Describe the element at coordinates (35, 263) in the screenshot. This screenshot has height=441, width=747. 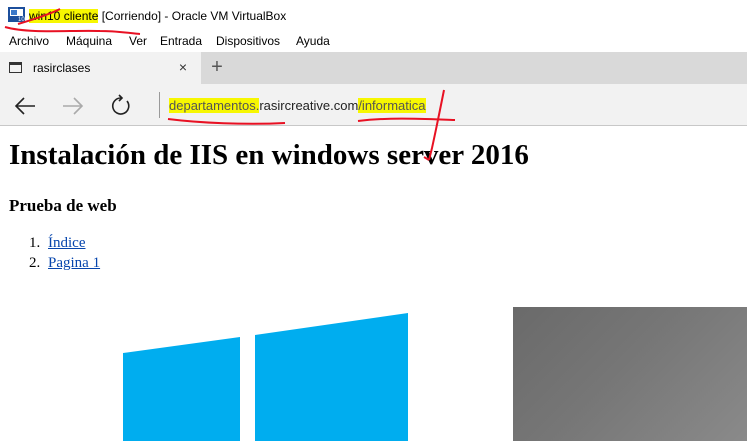
I see `list-number: 2.` at that location.